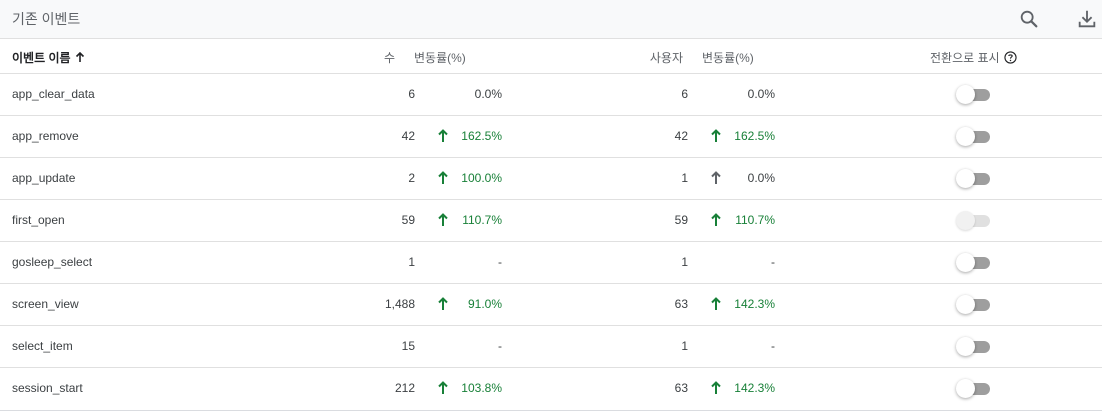 This screenshot has width=1102, height=411. What do you see at coordinates (551, 221) in the screenshot?
I see `table-row: first_open 59 110.7% 59 110.7%` at bounding box center [551, 221].